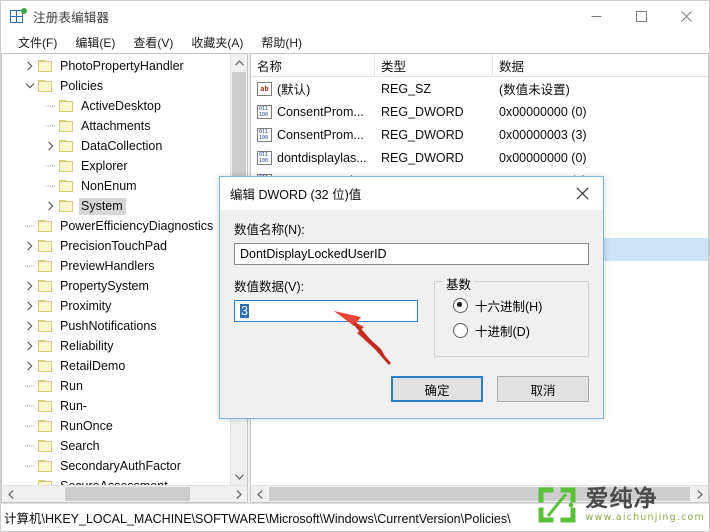  I want to click on tree-item-label: Proximity, so click(86, 305).